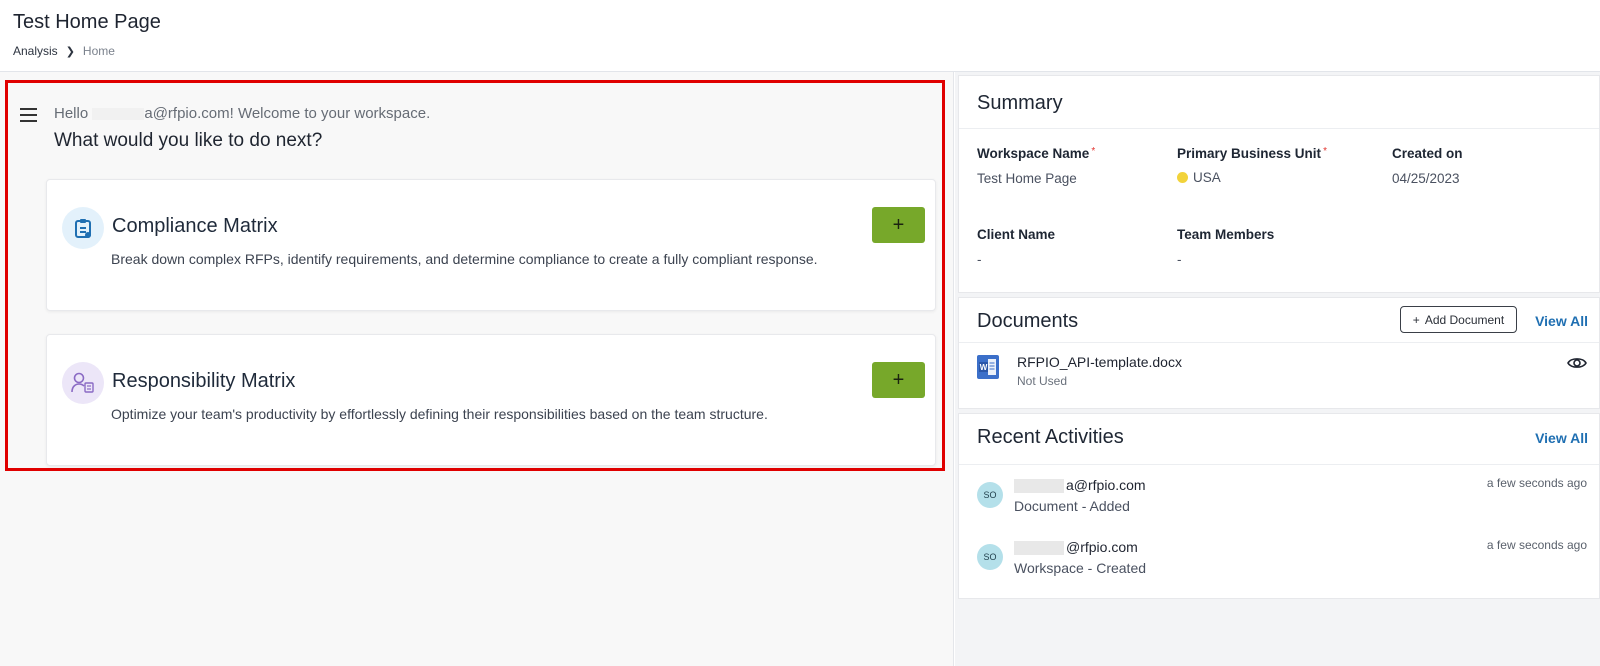 This screenshot has height=666, width=1600. What do you see at coordinates (70, 51) in the screenshot?
I see `chevron-right-icon: ❯` at bounding box center [70, 51].